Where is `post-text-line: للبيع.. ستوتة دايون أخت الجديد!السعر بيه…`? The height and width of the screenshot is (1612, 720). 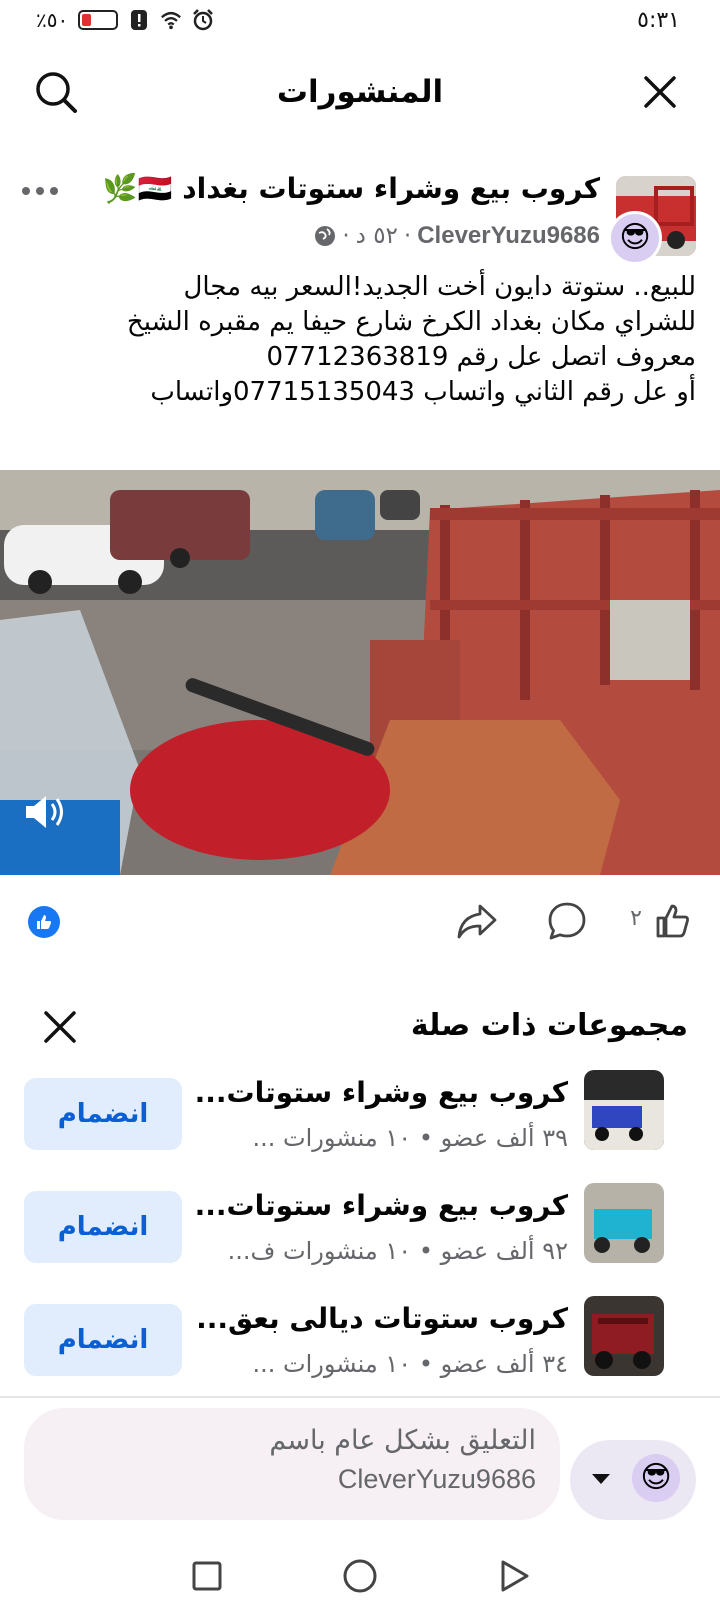
post-text-line: للبيع.. ستوتة دايون أخت الجديد!السعر بيه… is located at coordinates (439, 287).